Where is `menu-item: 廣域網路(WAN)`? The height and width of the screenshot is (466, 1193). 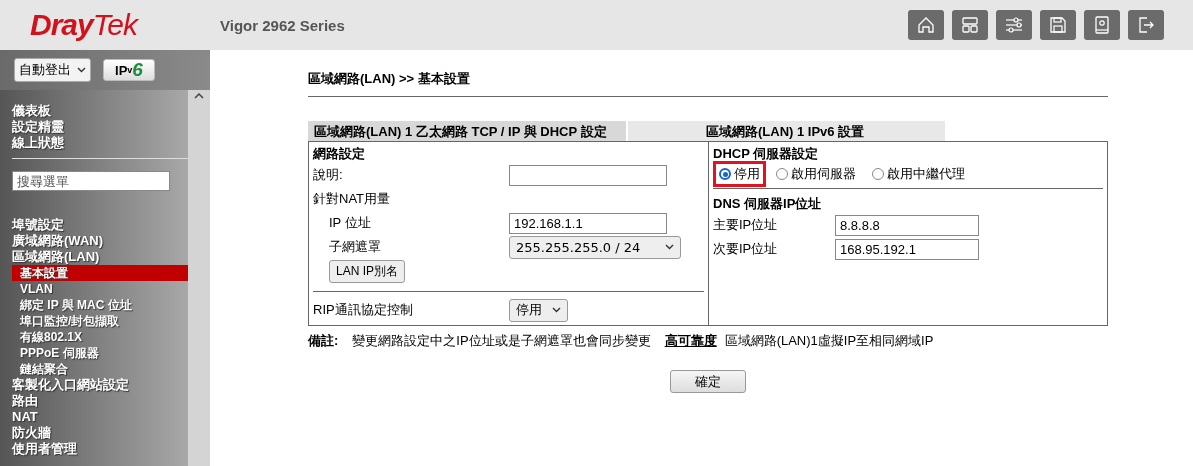
menu-item: 廣域網路(WAN) is located at coordinates (100, 241).